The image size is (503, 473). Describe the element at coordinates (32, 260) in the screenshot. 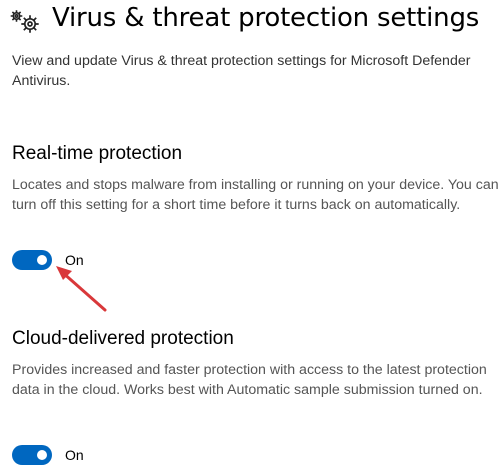

I see `real-time-protection-toggle` at that location.